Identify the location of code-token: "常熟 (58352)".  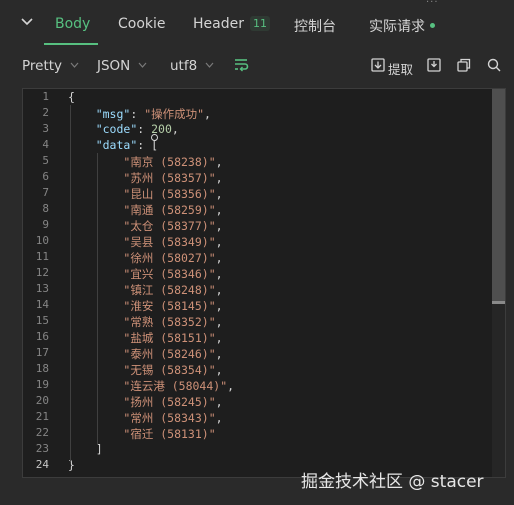
(169, 322).